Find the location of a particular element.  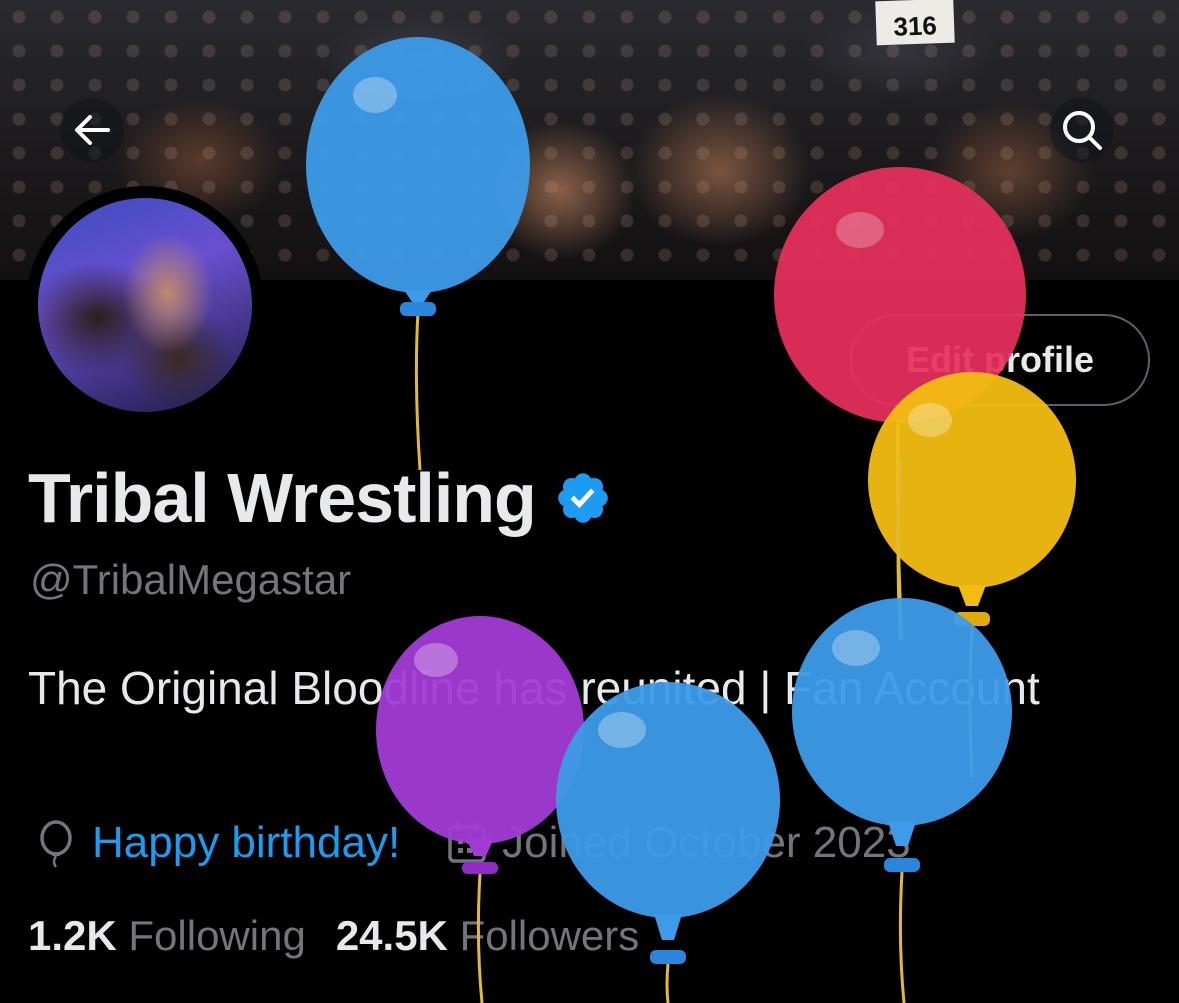

joined-item: Joined October 2023 is located at coordinates (678, 843).